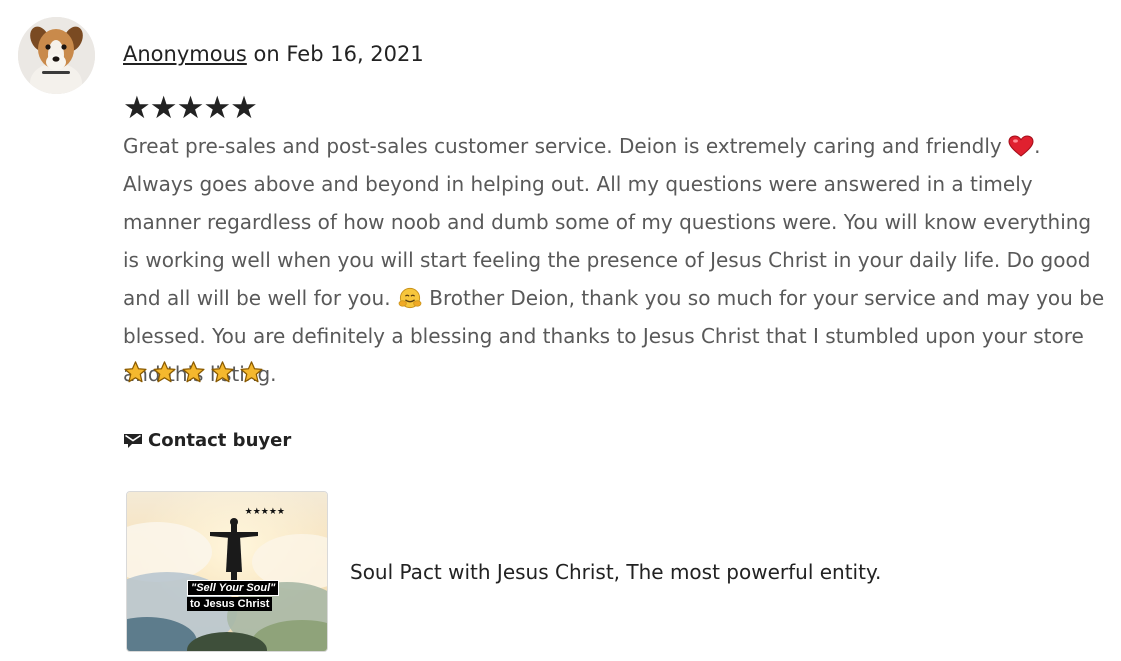 The width and height of the screenshot is (1121, 661). I want to click on avatar, so click(56, 55).